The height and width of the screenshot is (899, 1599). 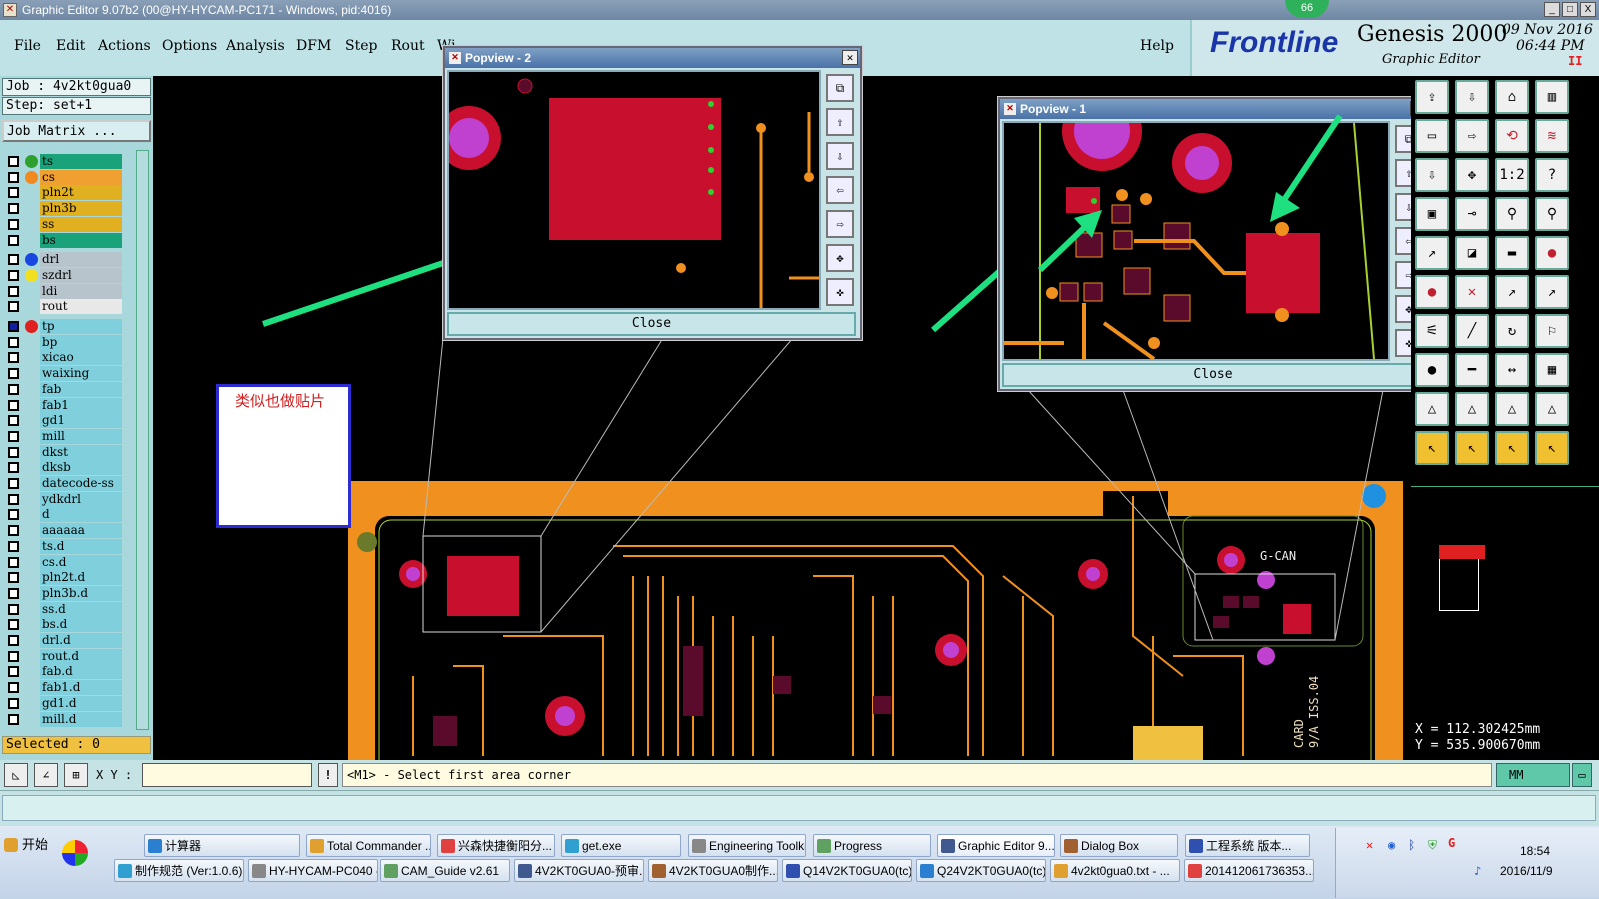 What do you see at coordinates (1432, 214) in the screenshot?
I see `grid-icon: ▣` at bounding box center [1432, 214].